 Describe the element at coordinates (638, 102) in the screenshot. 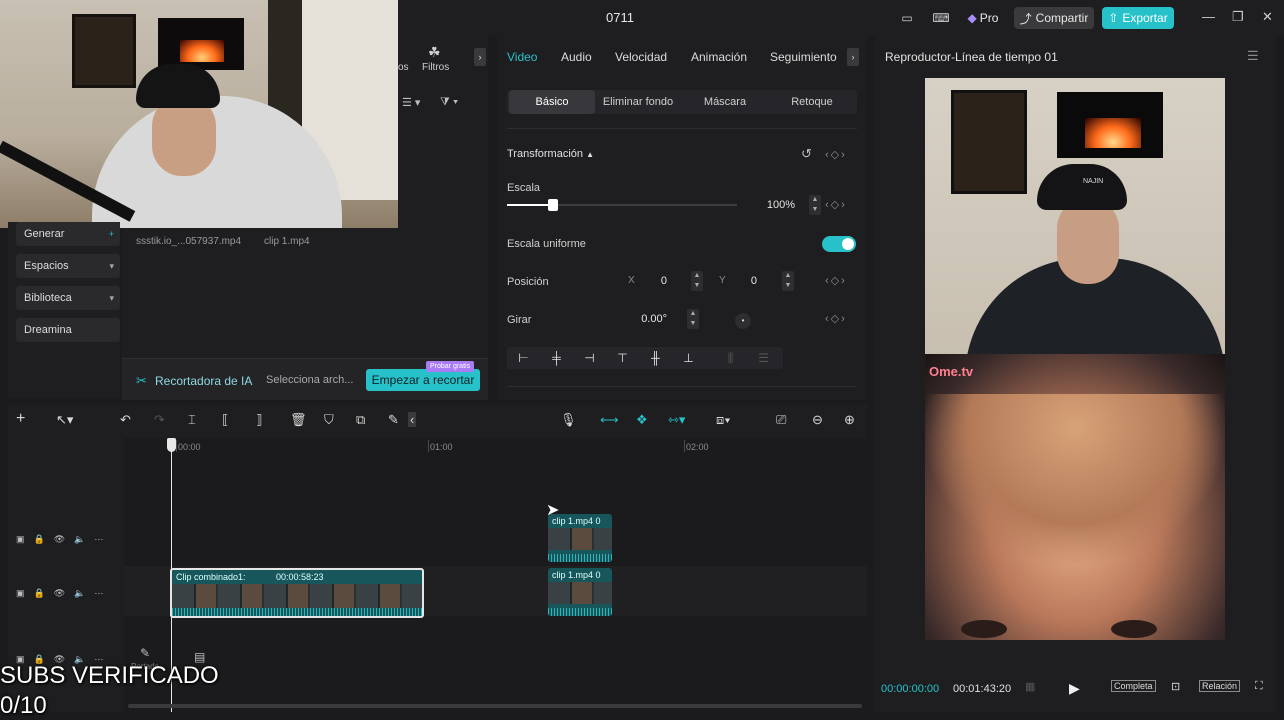

I see `subtab-remove-bg: Eliminar fondo` at that location.